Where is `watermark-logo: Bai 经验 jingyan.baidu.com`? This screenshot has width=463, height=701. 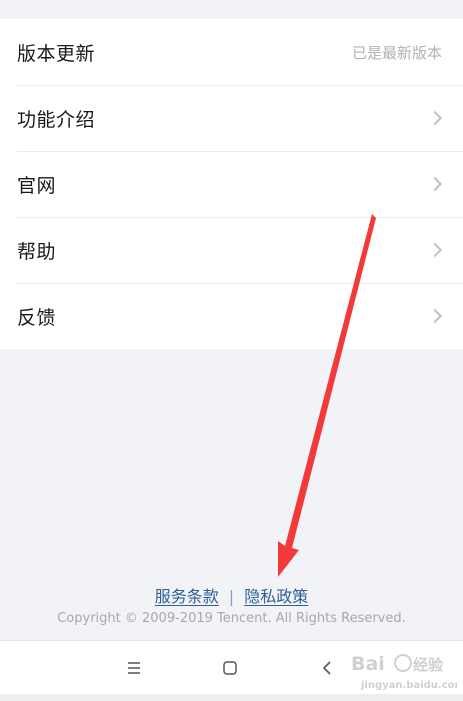 watermark-logo: Bai 经验 jingyan.baidu.com is located at coordinates (405, 671).